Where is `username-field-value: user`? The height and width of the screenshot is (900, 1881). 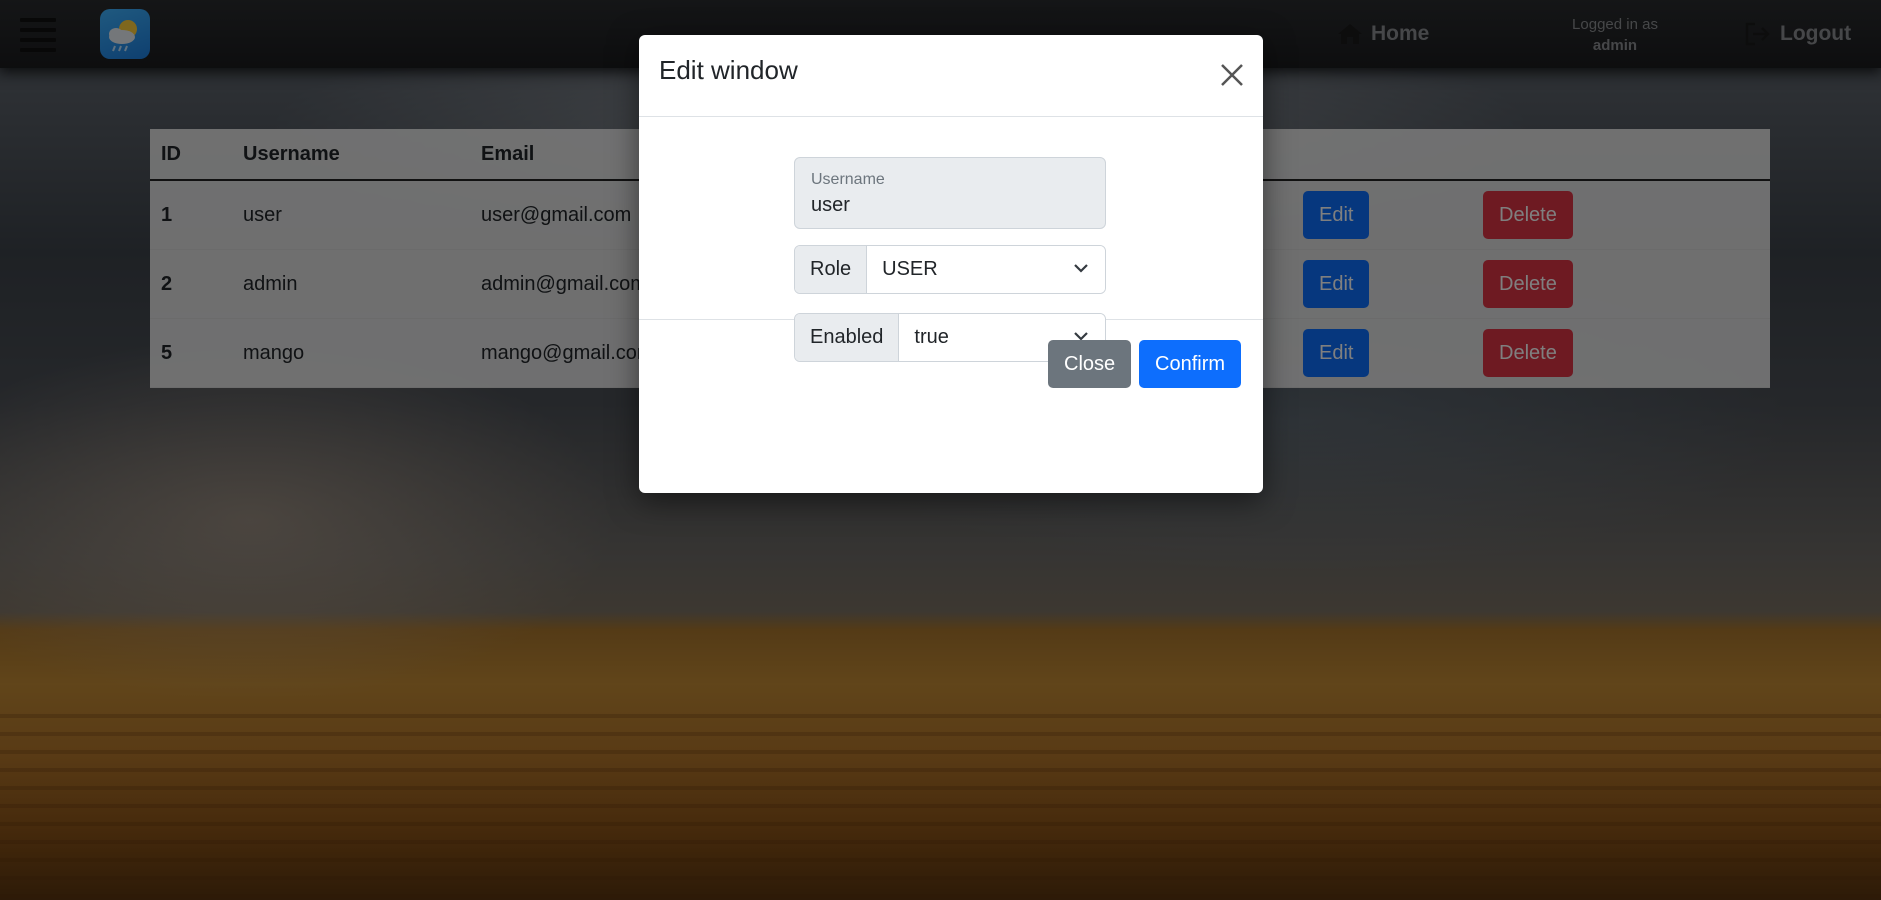 username-field-value: user is located at coordinates (830, 205).